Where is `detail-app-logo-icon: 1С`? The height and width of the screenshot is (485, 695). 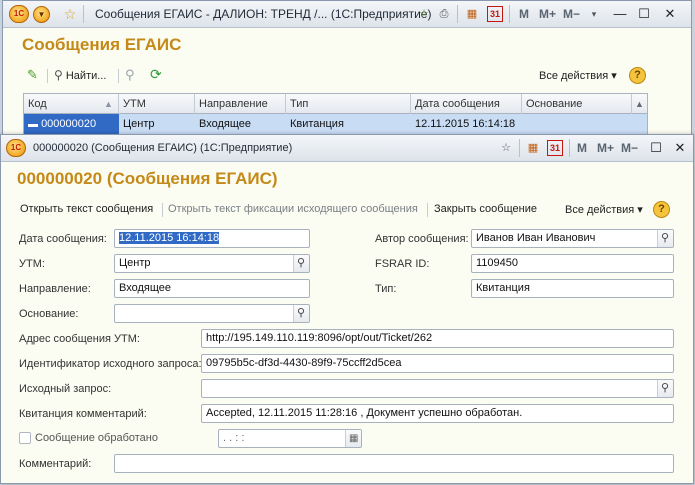
detail-app-logo-icon: 1С is located at coordinates (16, 148).